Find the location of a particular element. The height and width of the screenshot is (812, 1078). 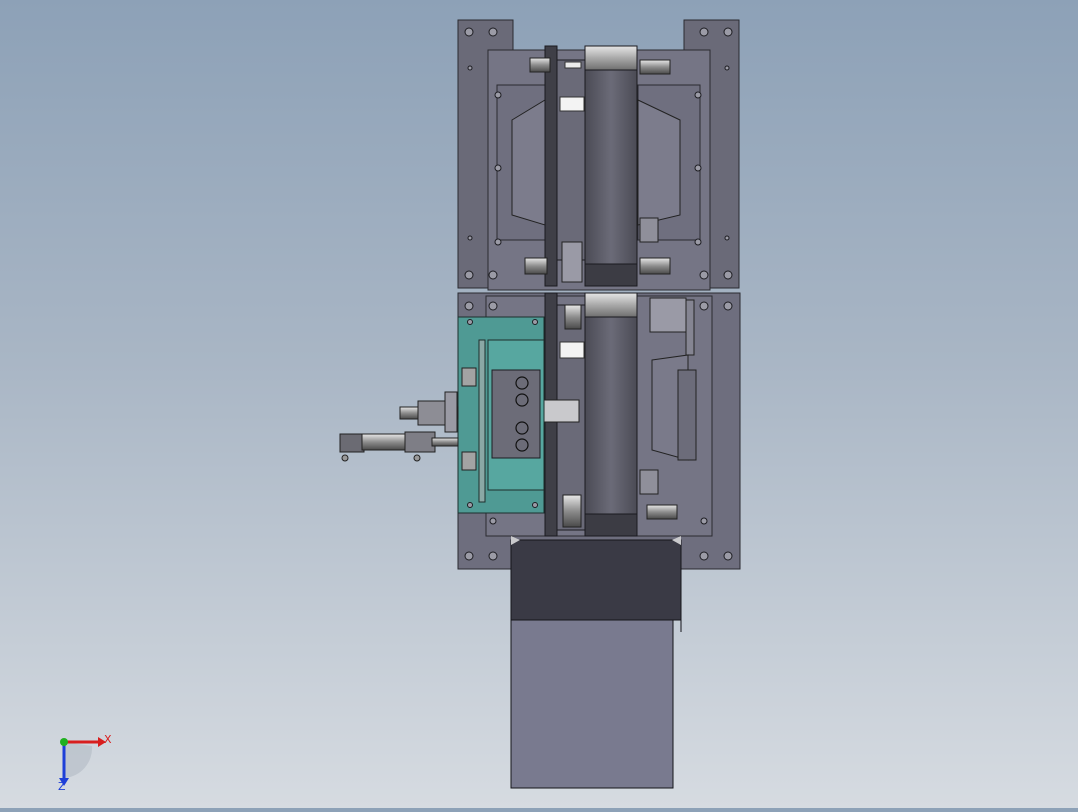

pneumatic-cylinders is located at coordinates (399, 426).